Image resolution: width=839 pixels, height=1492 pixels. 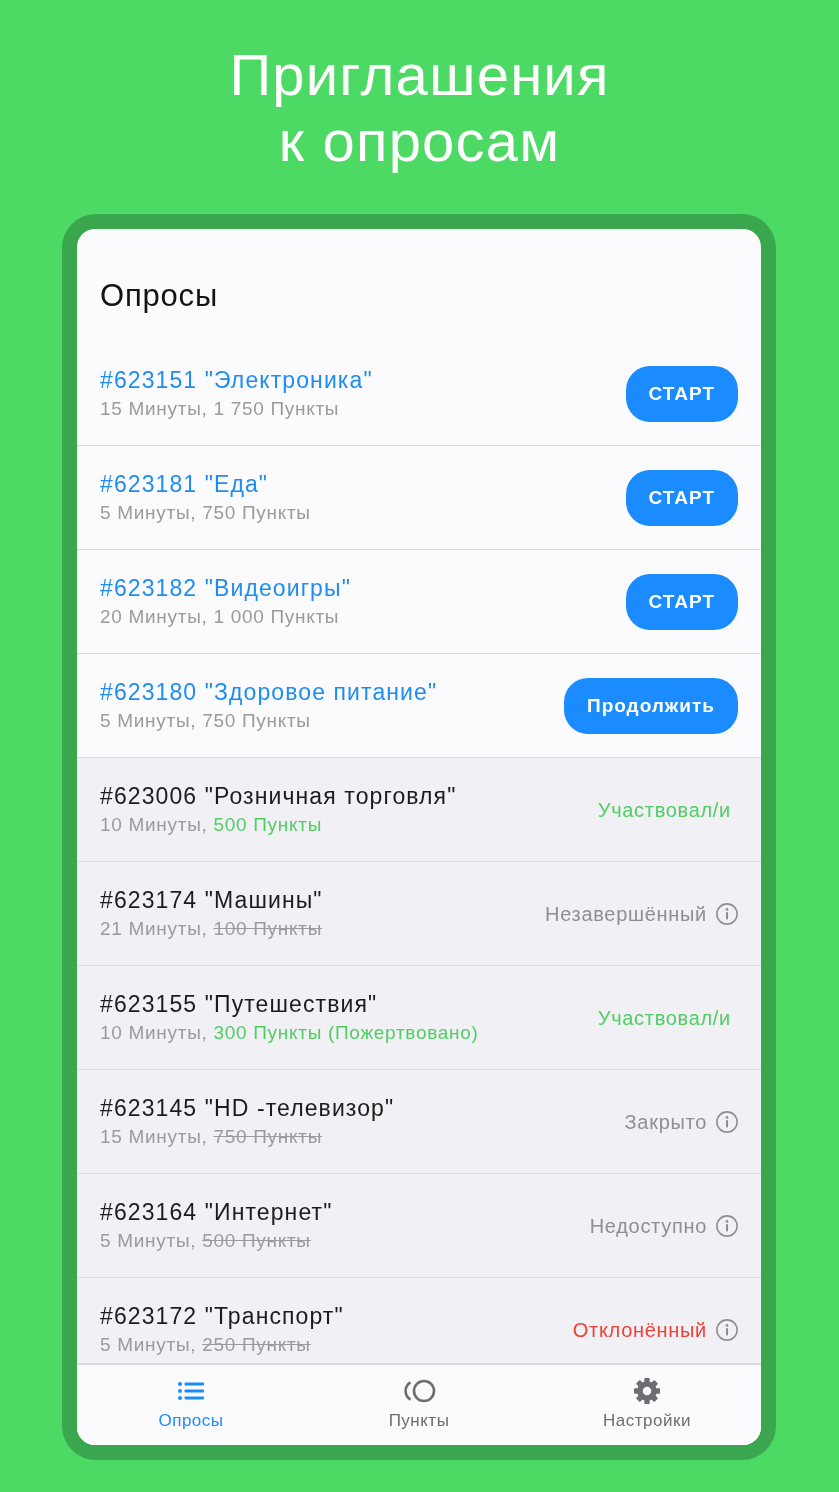 I want to click on survey-details: 5 Минуты, 250 Пункты, so click(x=205, y=1344).